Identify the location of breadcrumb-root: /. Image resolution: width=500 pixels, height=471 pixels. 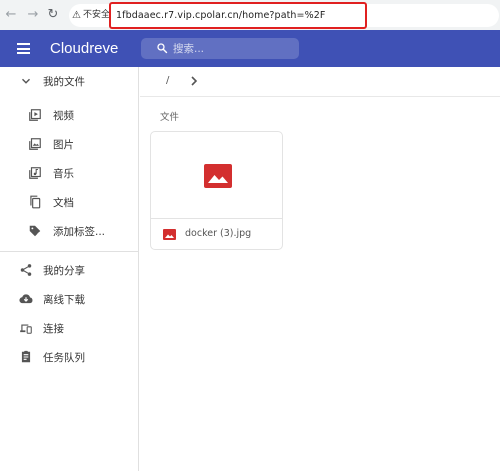
(167, 80).